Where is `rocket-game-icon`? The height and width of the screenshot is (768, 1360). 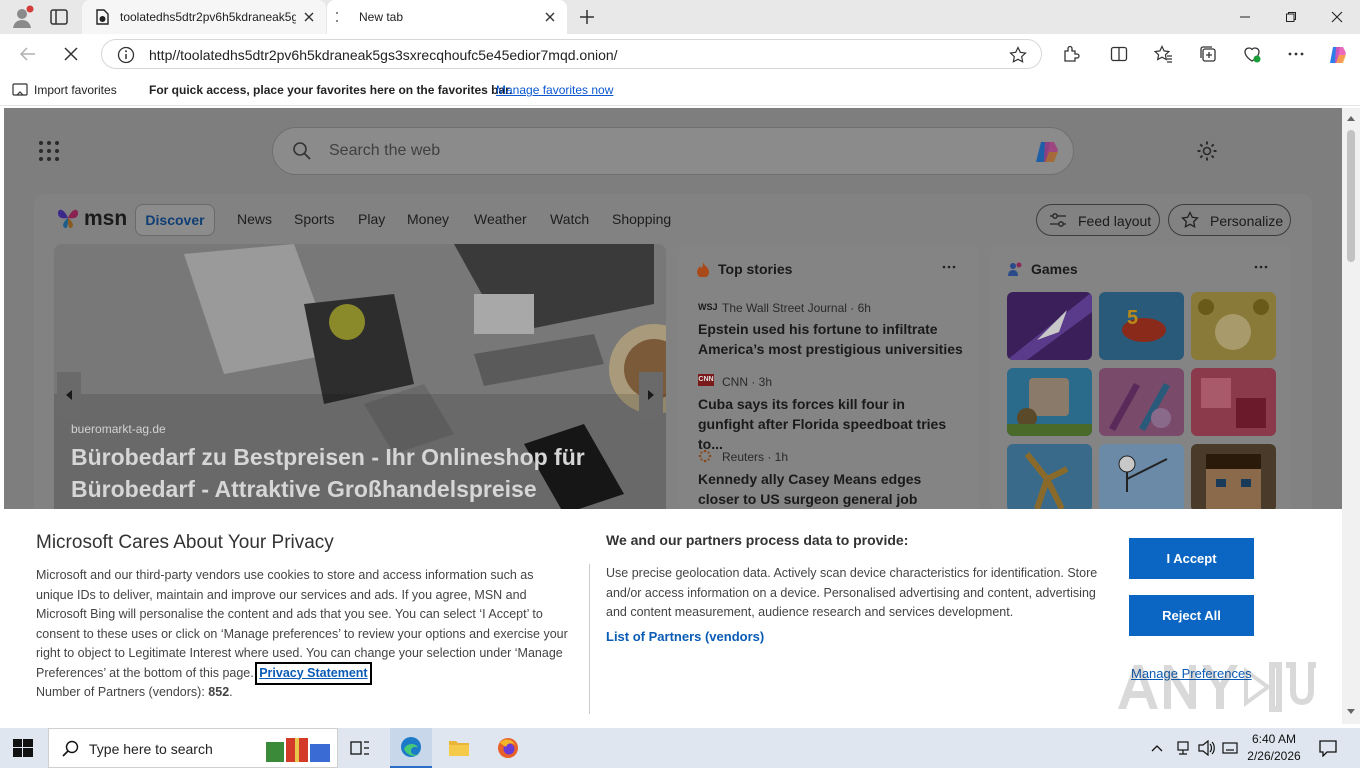 rocket-game-icon is located at coordinates (1049, 326).